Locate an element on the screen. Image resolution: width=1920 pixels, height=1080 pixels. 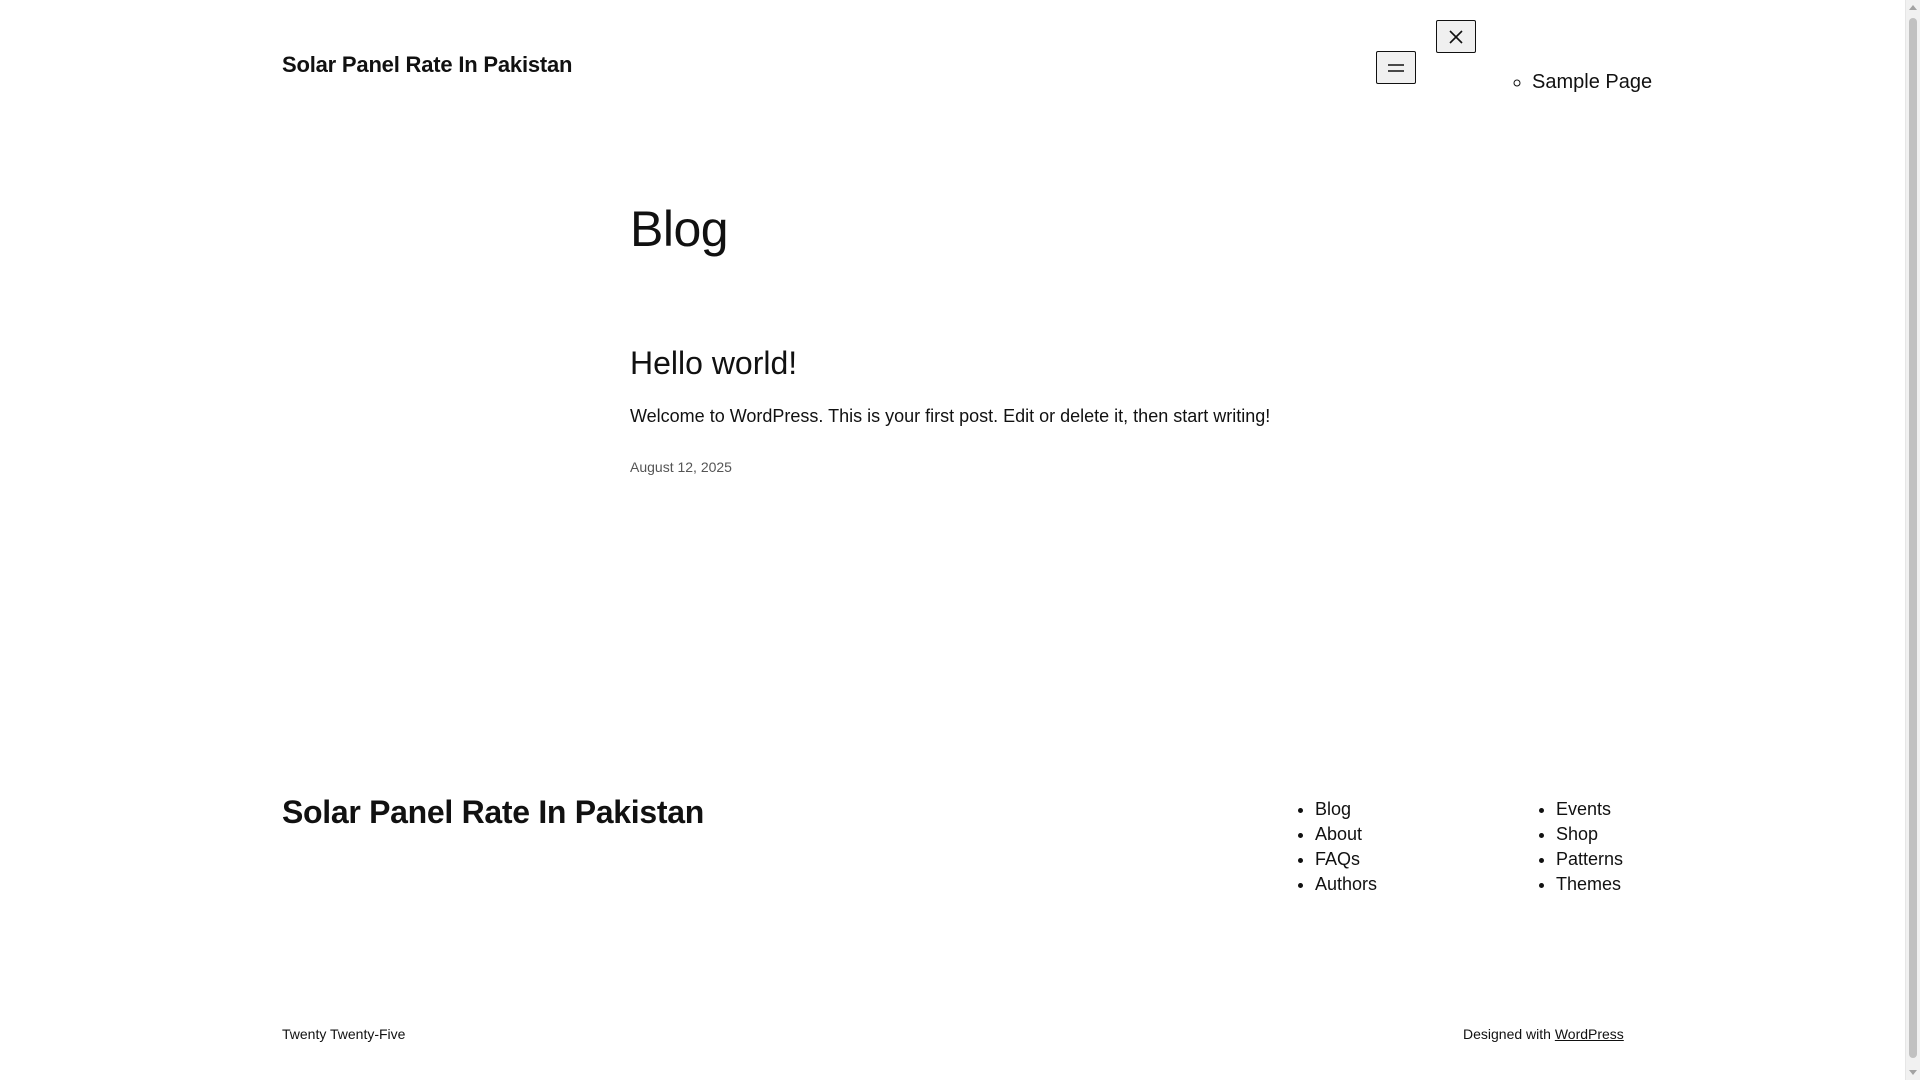
scrollbar-thumb is located at coordinates (1913, 538).